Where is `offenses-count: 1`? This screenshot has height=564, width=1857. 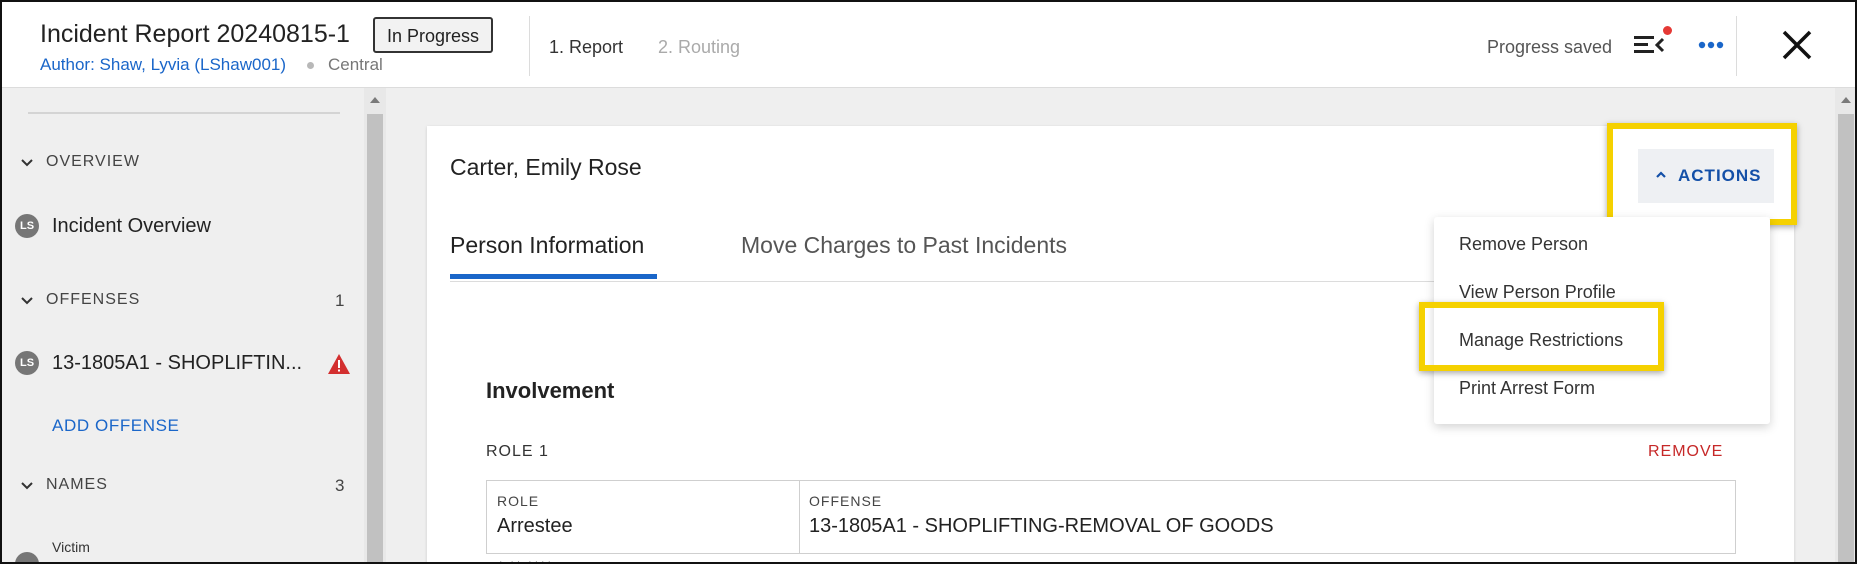
offenses-count: 1 is located at coordinates (340, 300).